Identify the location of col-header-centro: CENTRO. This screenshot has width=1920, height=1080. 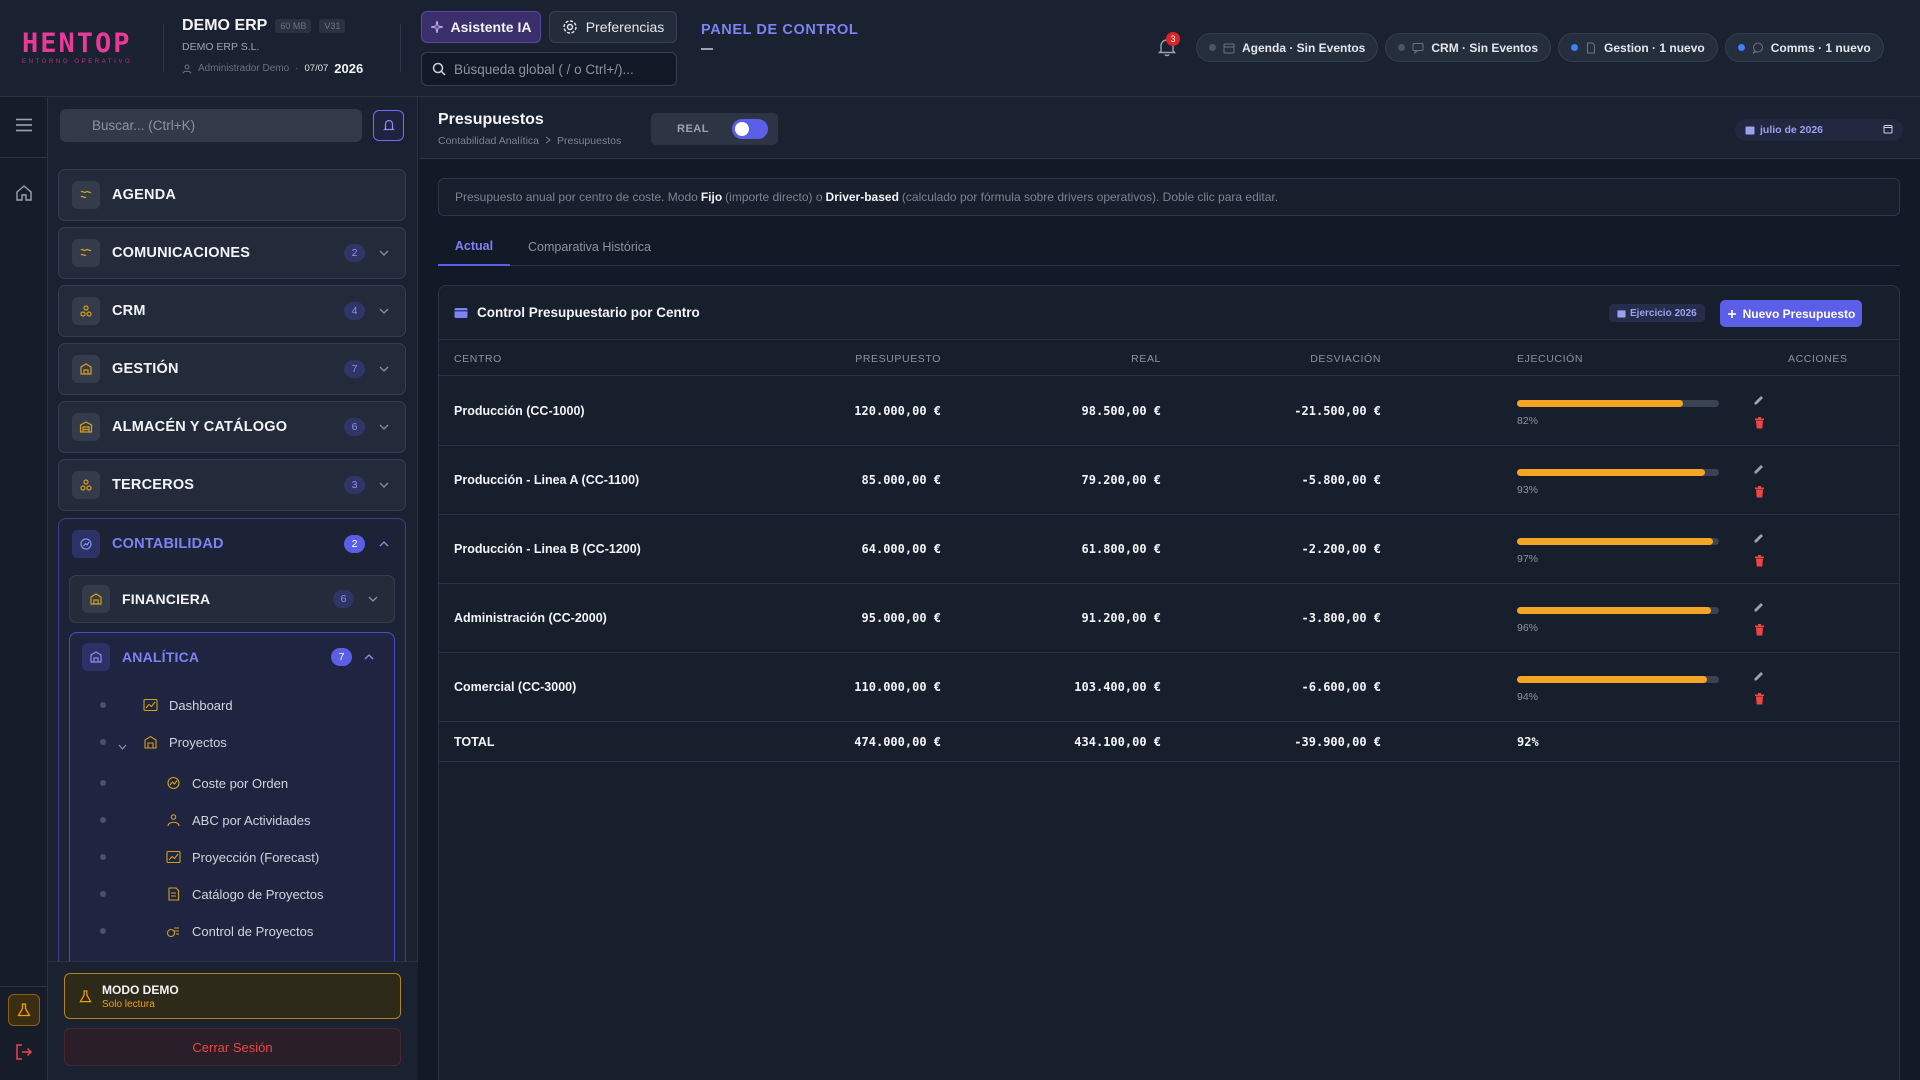
(478, 359).